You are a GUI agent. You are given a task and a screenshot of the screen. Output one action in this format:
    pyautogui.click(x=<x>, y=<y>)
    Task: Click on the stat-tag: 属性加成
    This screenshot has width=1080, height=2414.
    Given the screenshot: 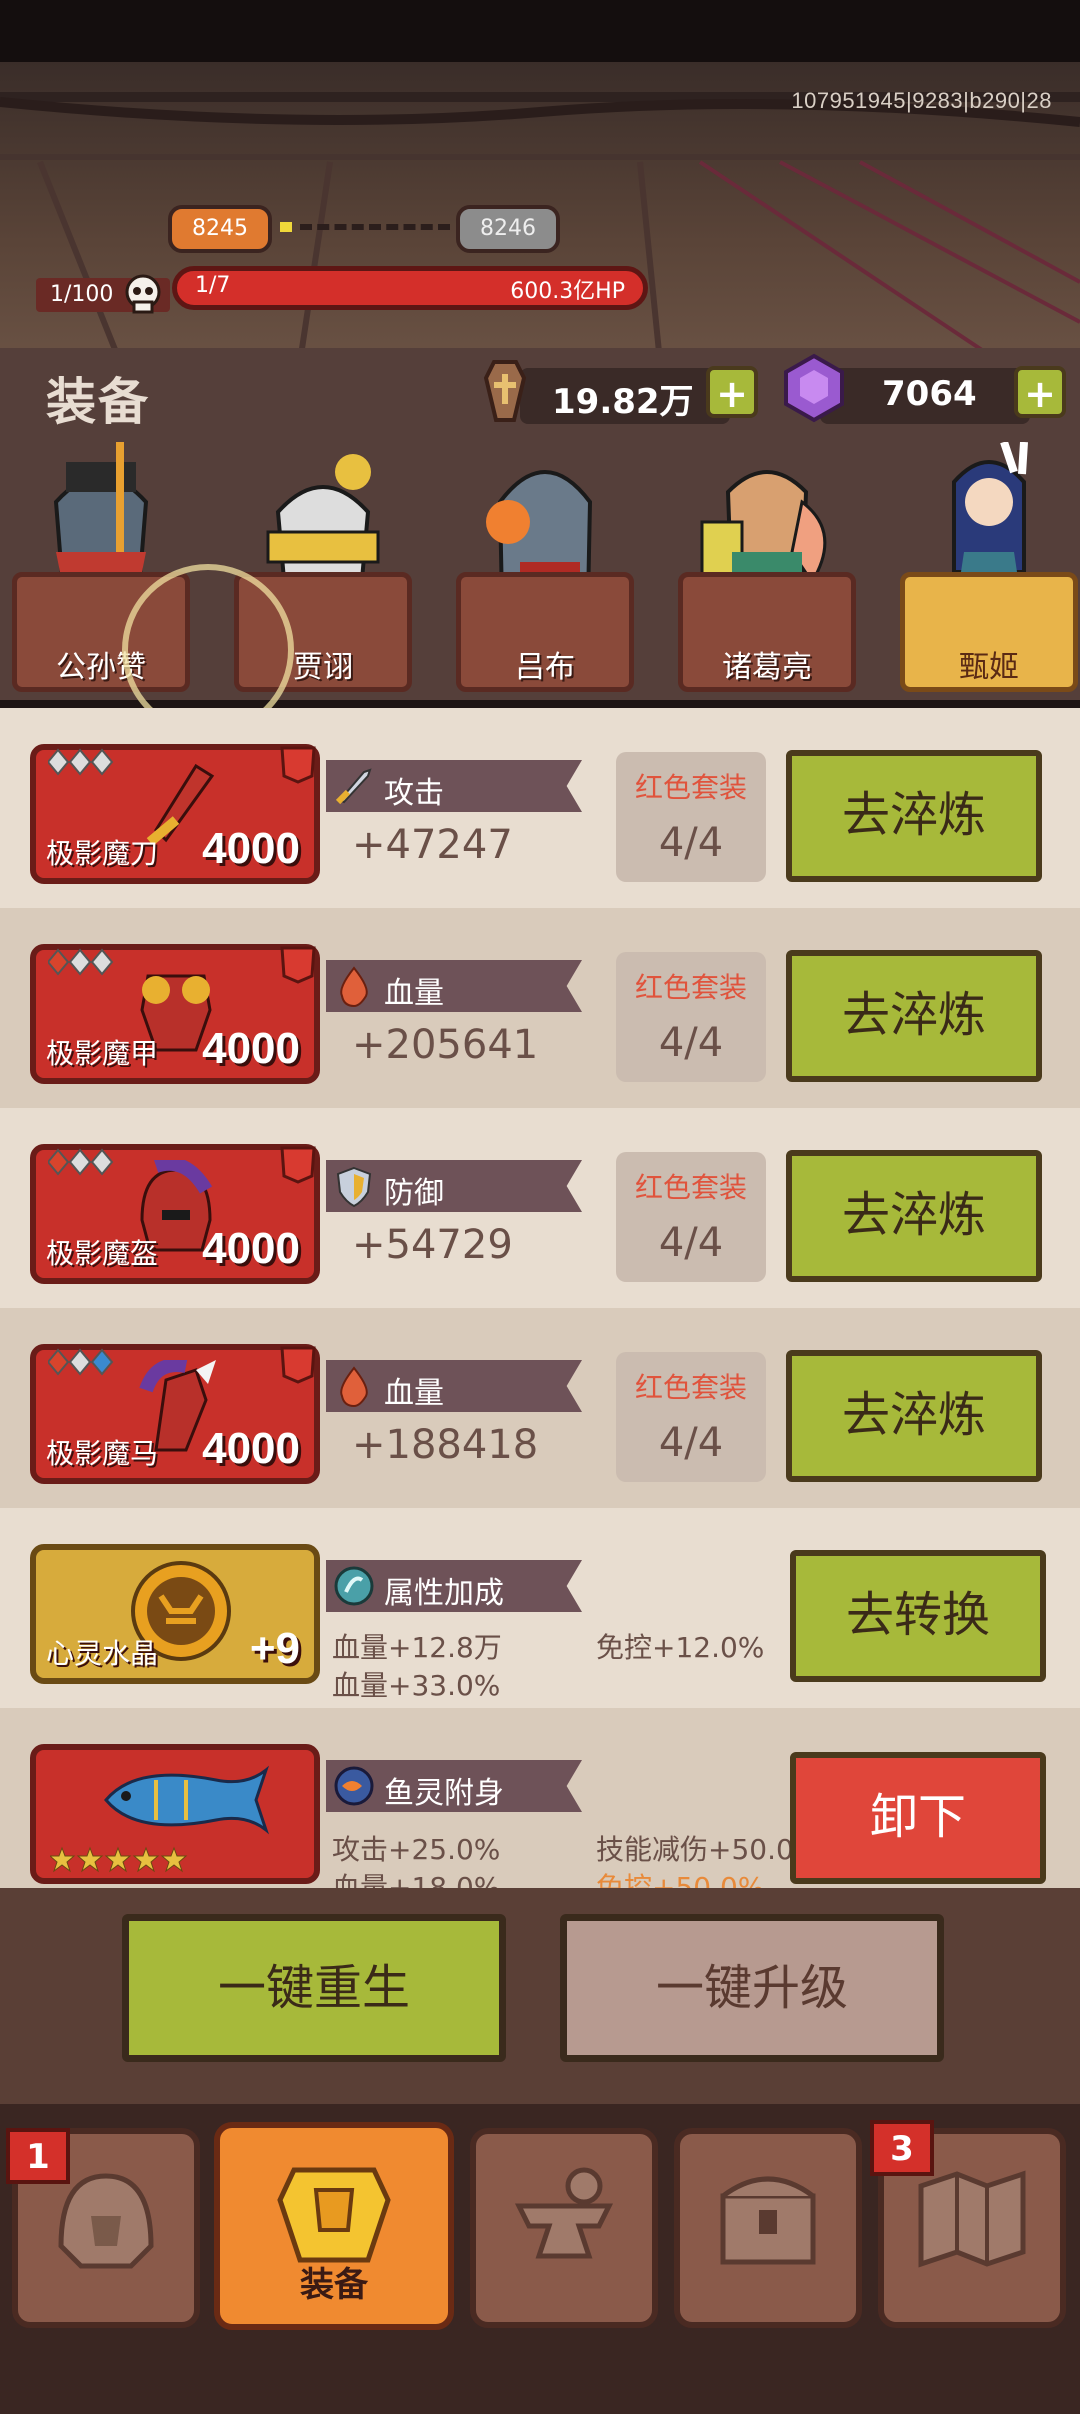 What is the action you would take?
    pyautogui.click(x=454, y=1586)
    